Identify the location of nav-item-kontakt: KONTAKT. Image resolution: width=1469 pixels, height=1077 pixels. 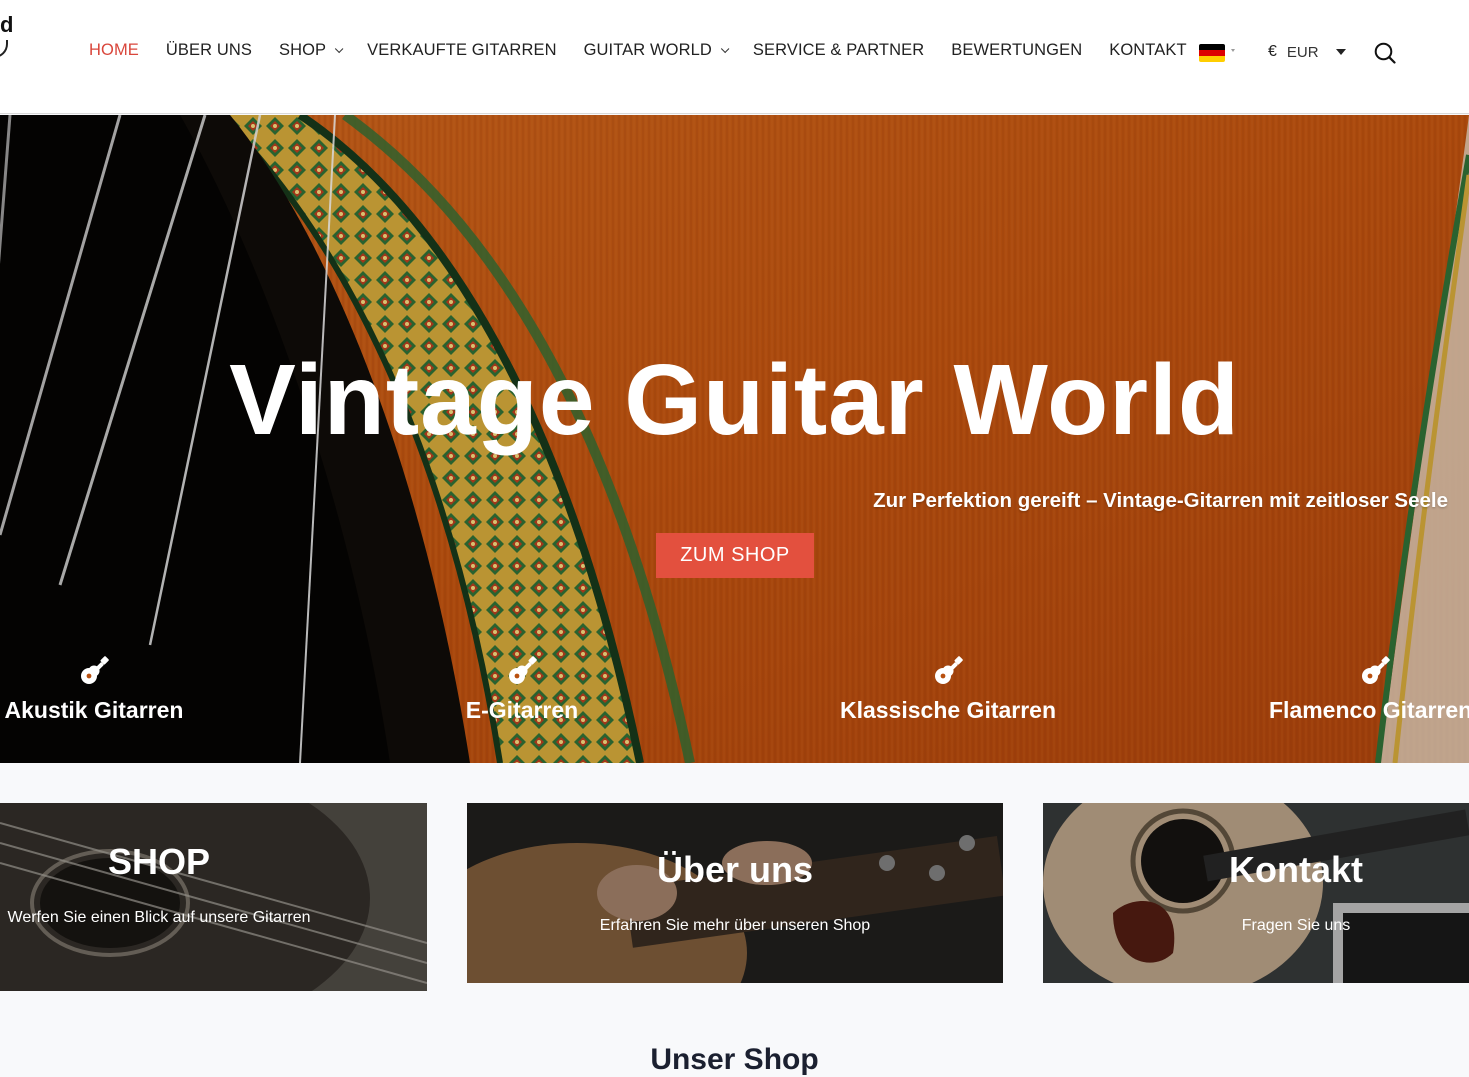
(1147, 50).